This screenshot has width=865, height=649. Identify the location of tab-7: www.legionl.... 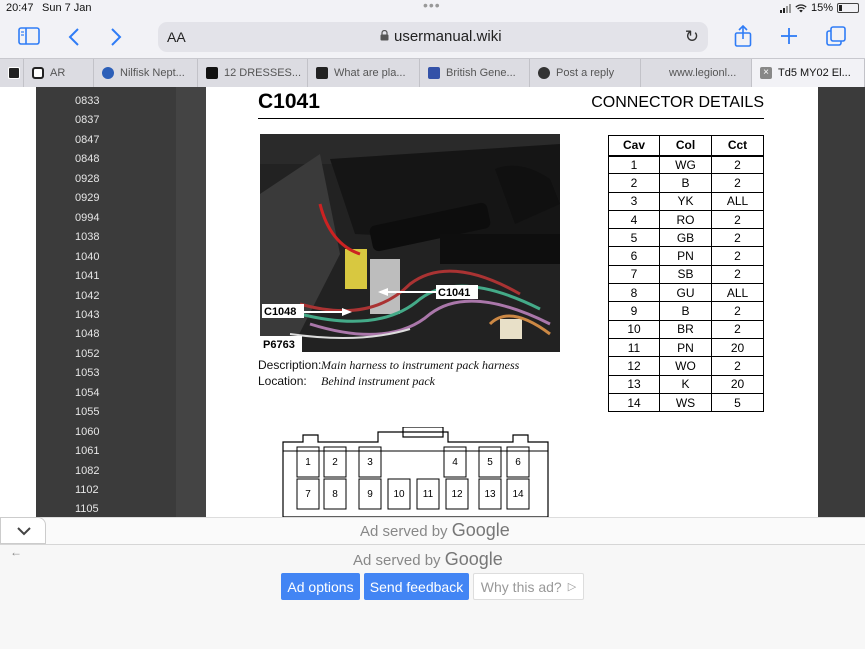
(696, 73).